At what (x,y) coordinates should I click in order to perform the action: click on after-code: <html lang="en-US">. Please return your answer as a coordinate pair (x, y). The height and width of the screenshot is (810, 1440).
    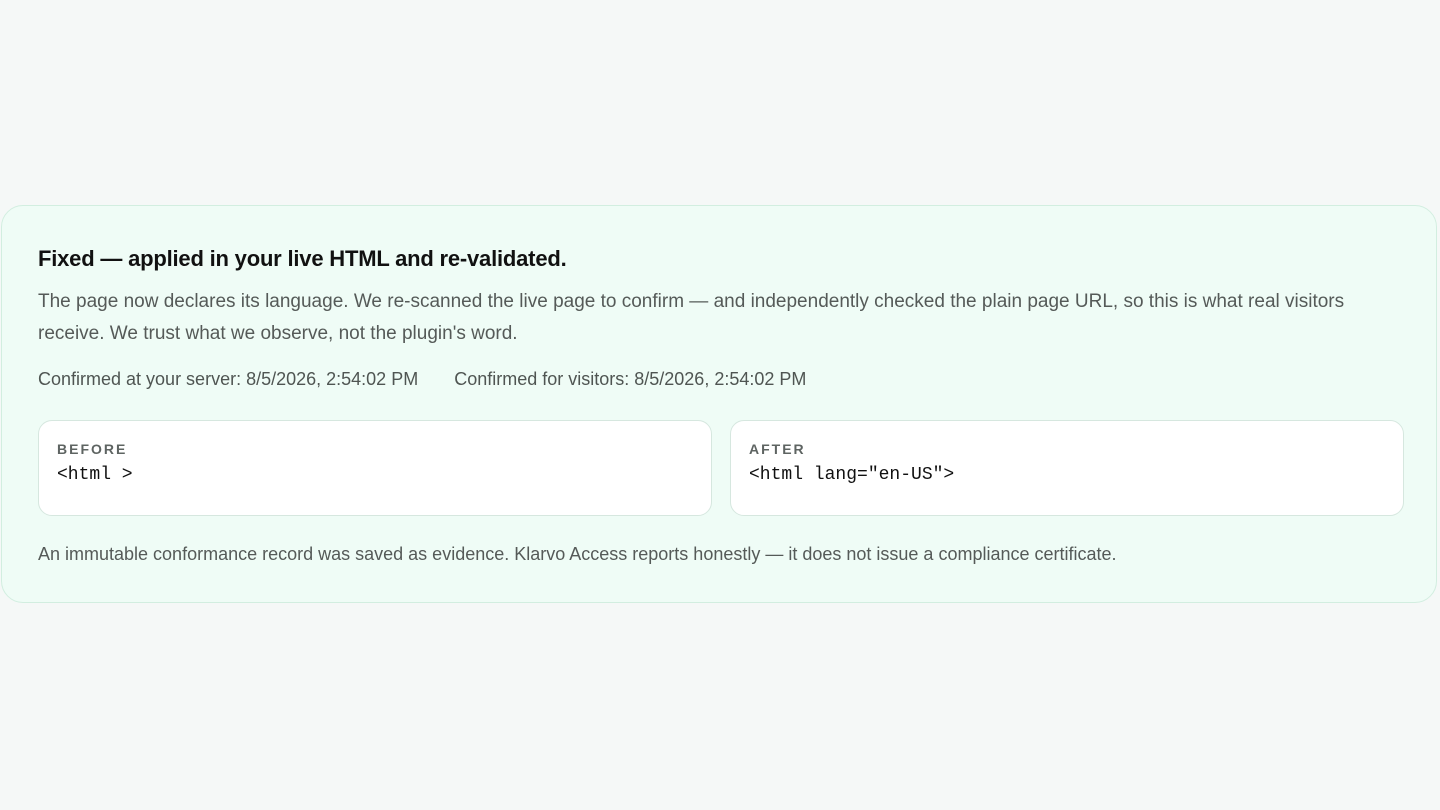
    Looking at the image, I should click on (852, 475).